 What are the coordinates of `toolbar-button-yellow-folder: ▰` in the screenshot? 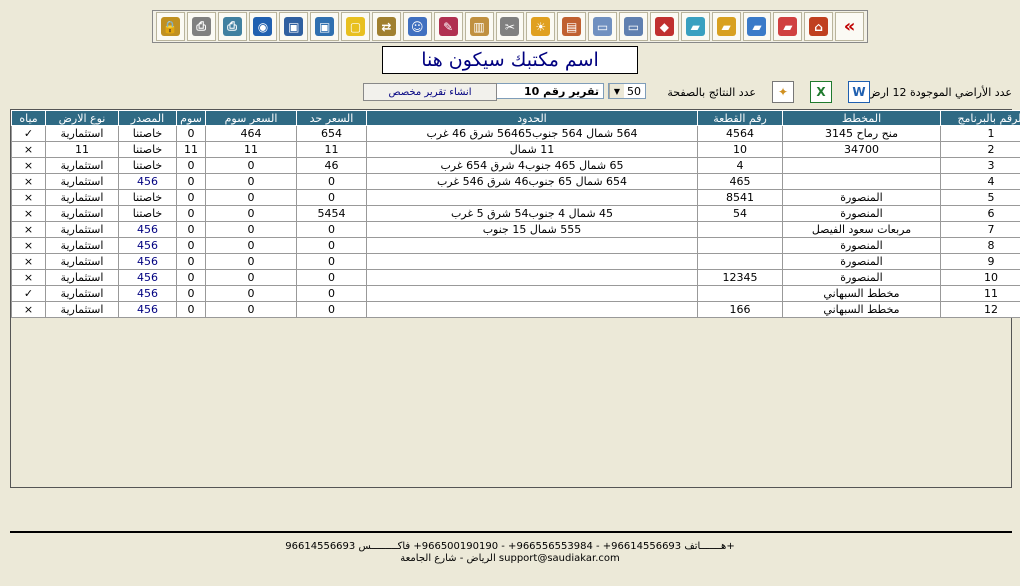 It's located at (726, 26).